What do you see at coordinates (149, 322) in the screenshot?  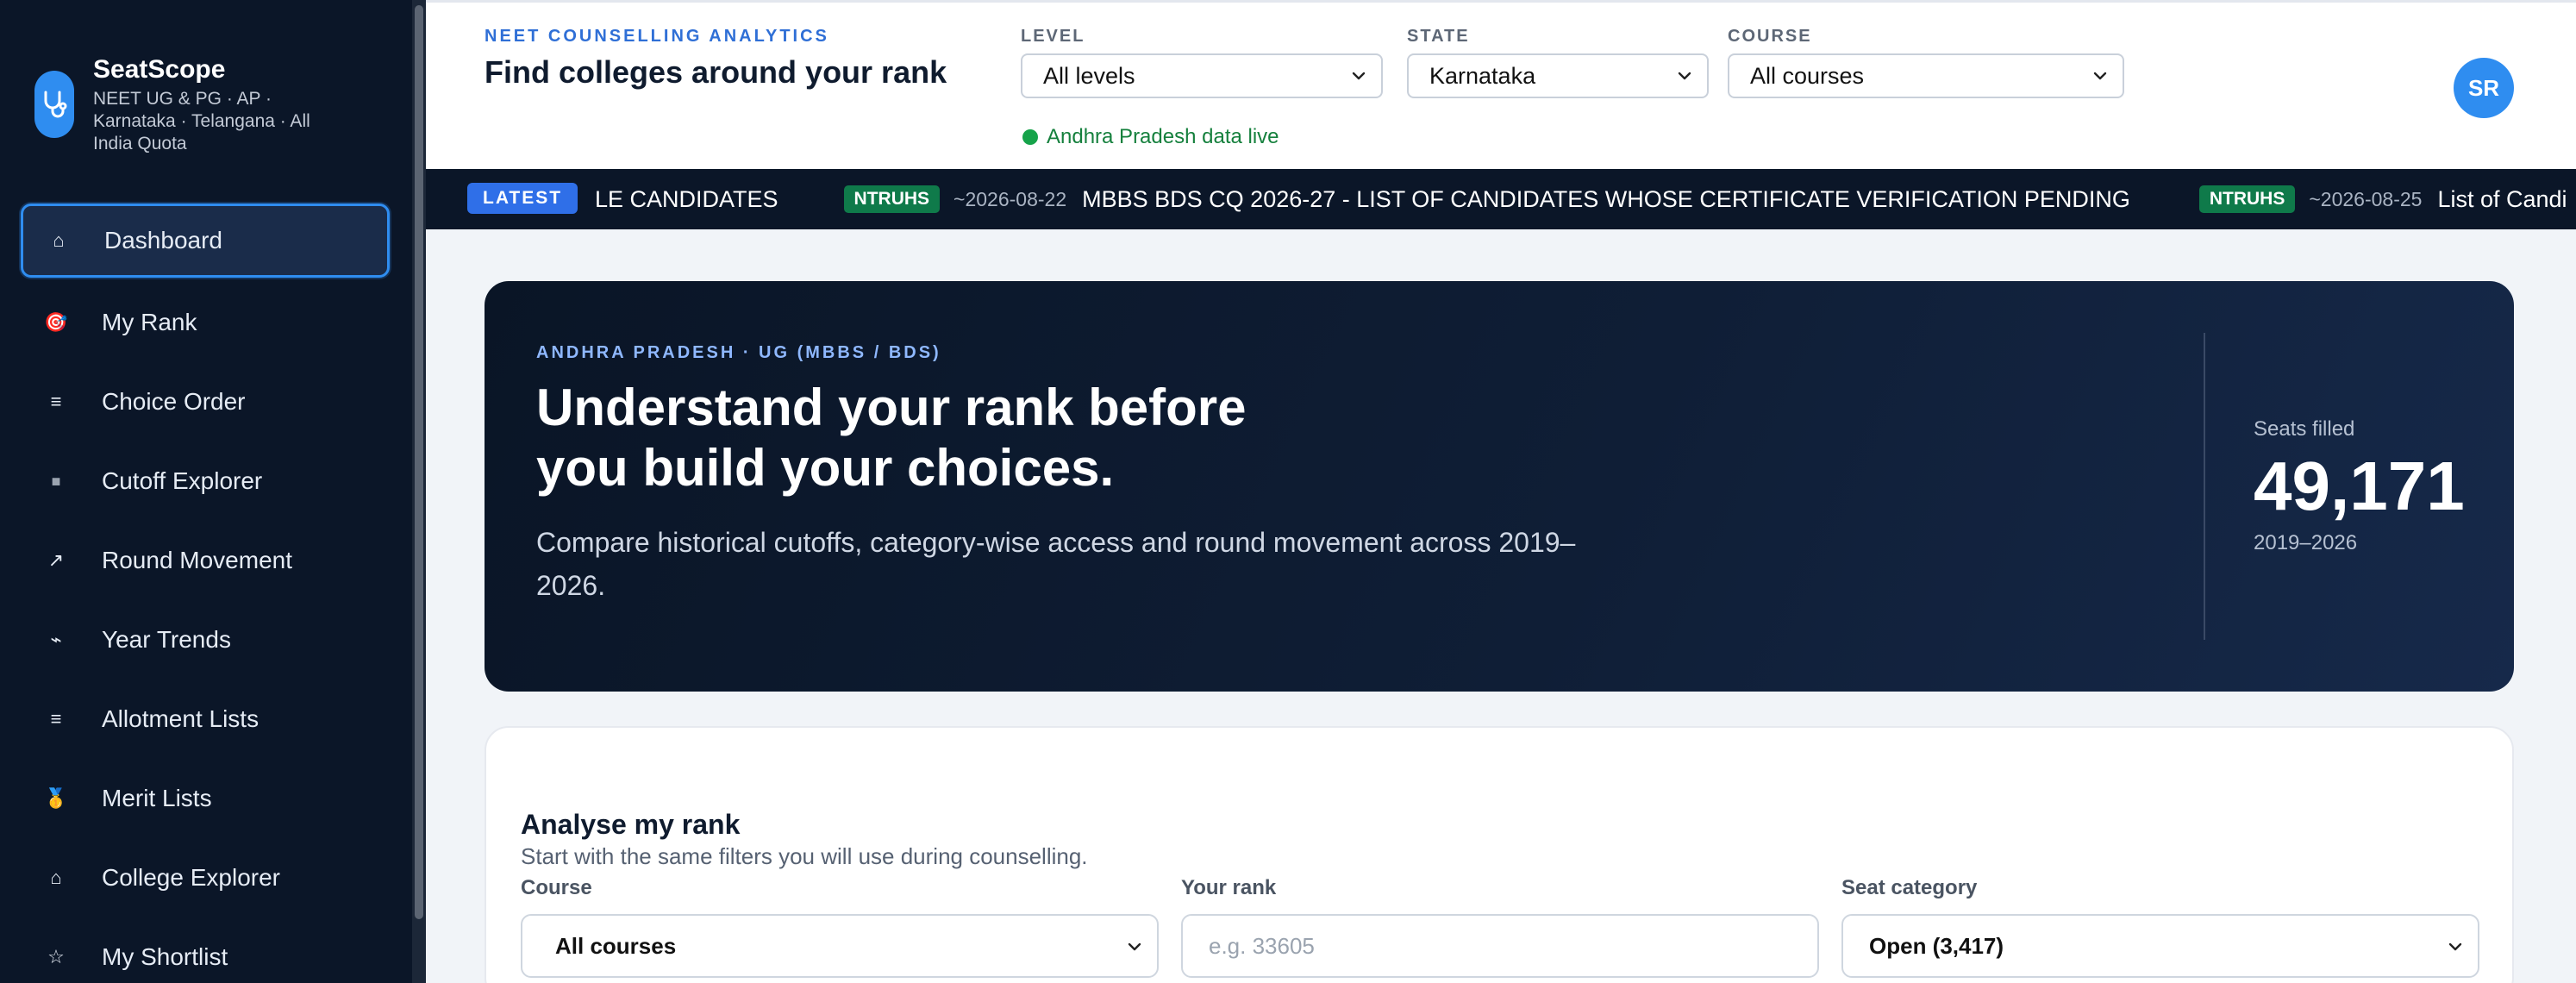 I see `sidebar-item-label: My Rank` at bounding box center [149, 322].